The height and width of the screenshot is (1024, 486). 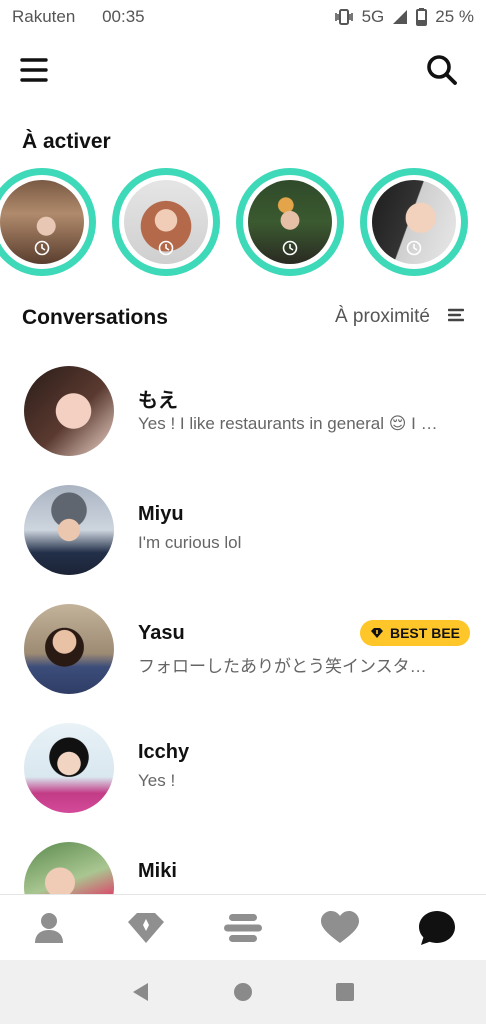 I want to click on conversation-preview: Yes !, so click(x=157, y=780).